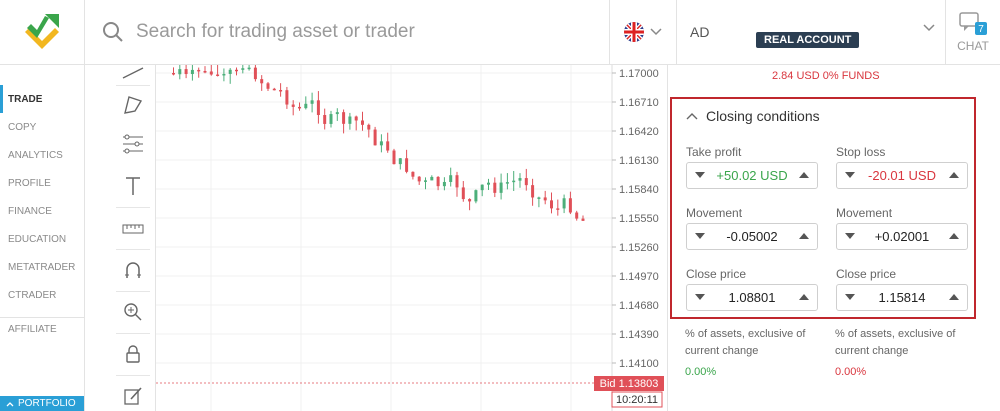 Image resolution: width=1000 pixels, height=411 pixels. I want to click on movement-label-right: Movement, so click(864, 213).